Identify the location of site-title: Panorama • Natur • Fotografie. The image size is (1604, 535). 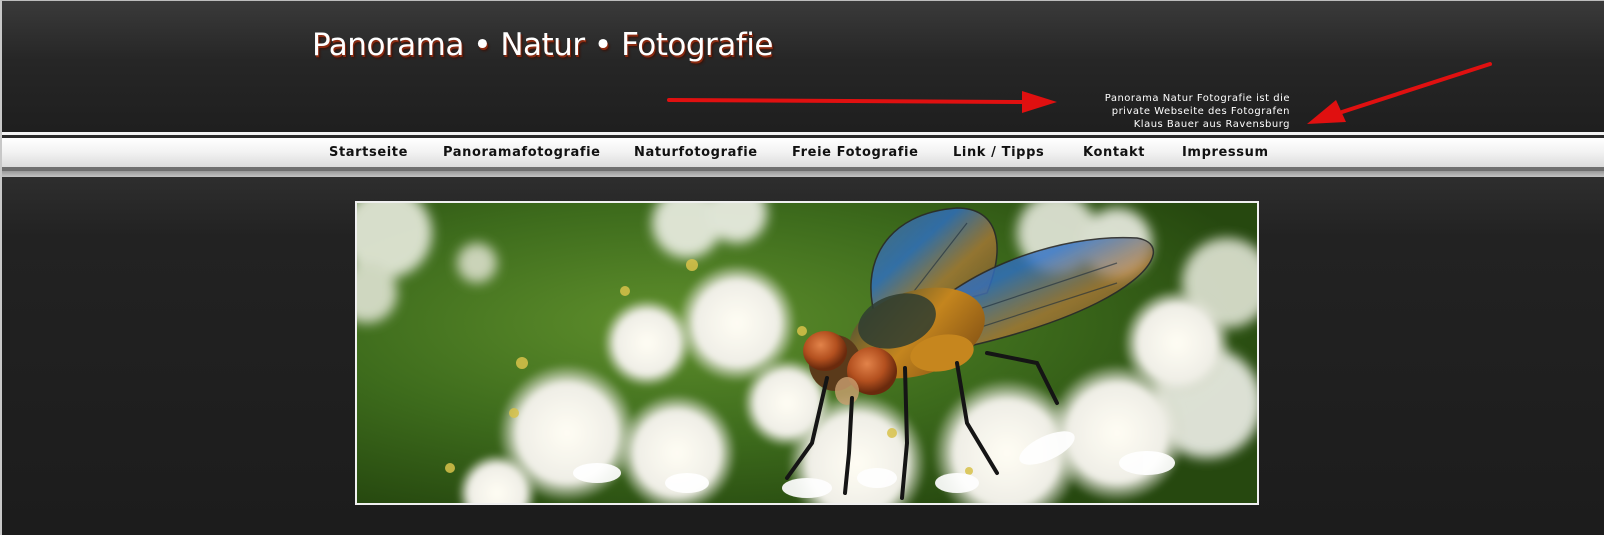
(542, 45).